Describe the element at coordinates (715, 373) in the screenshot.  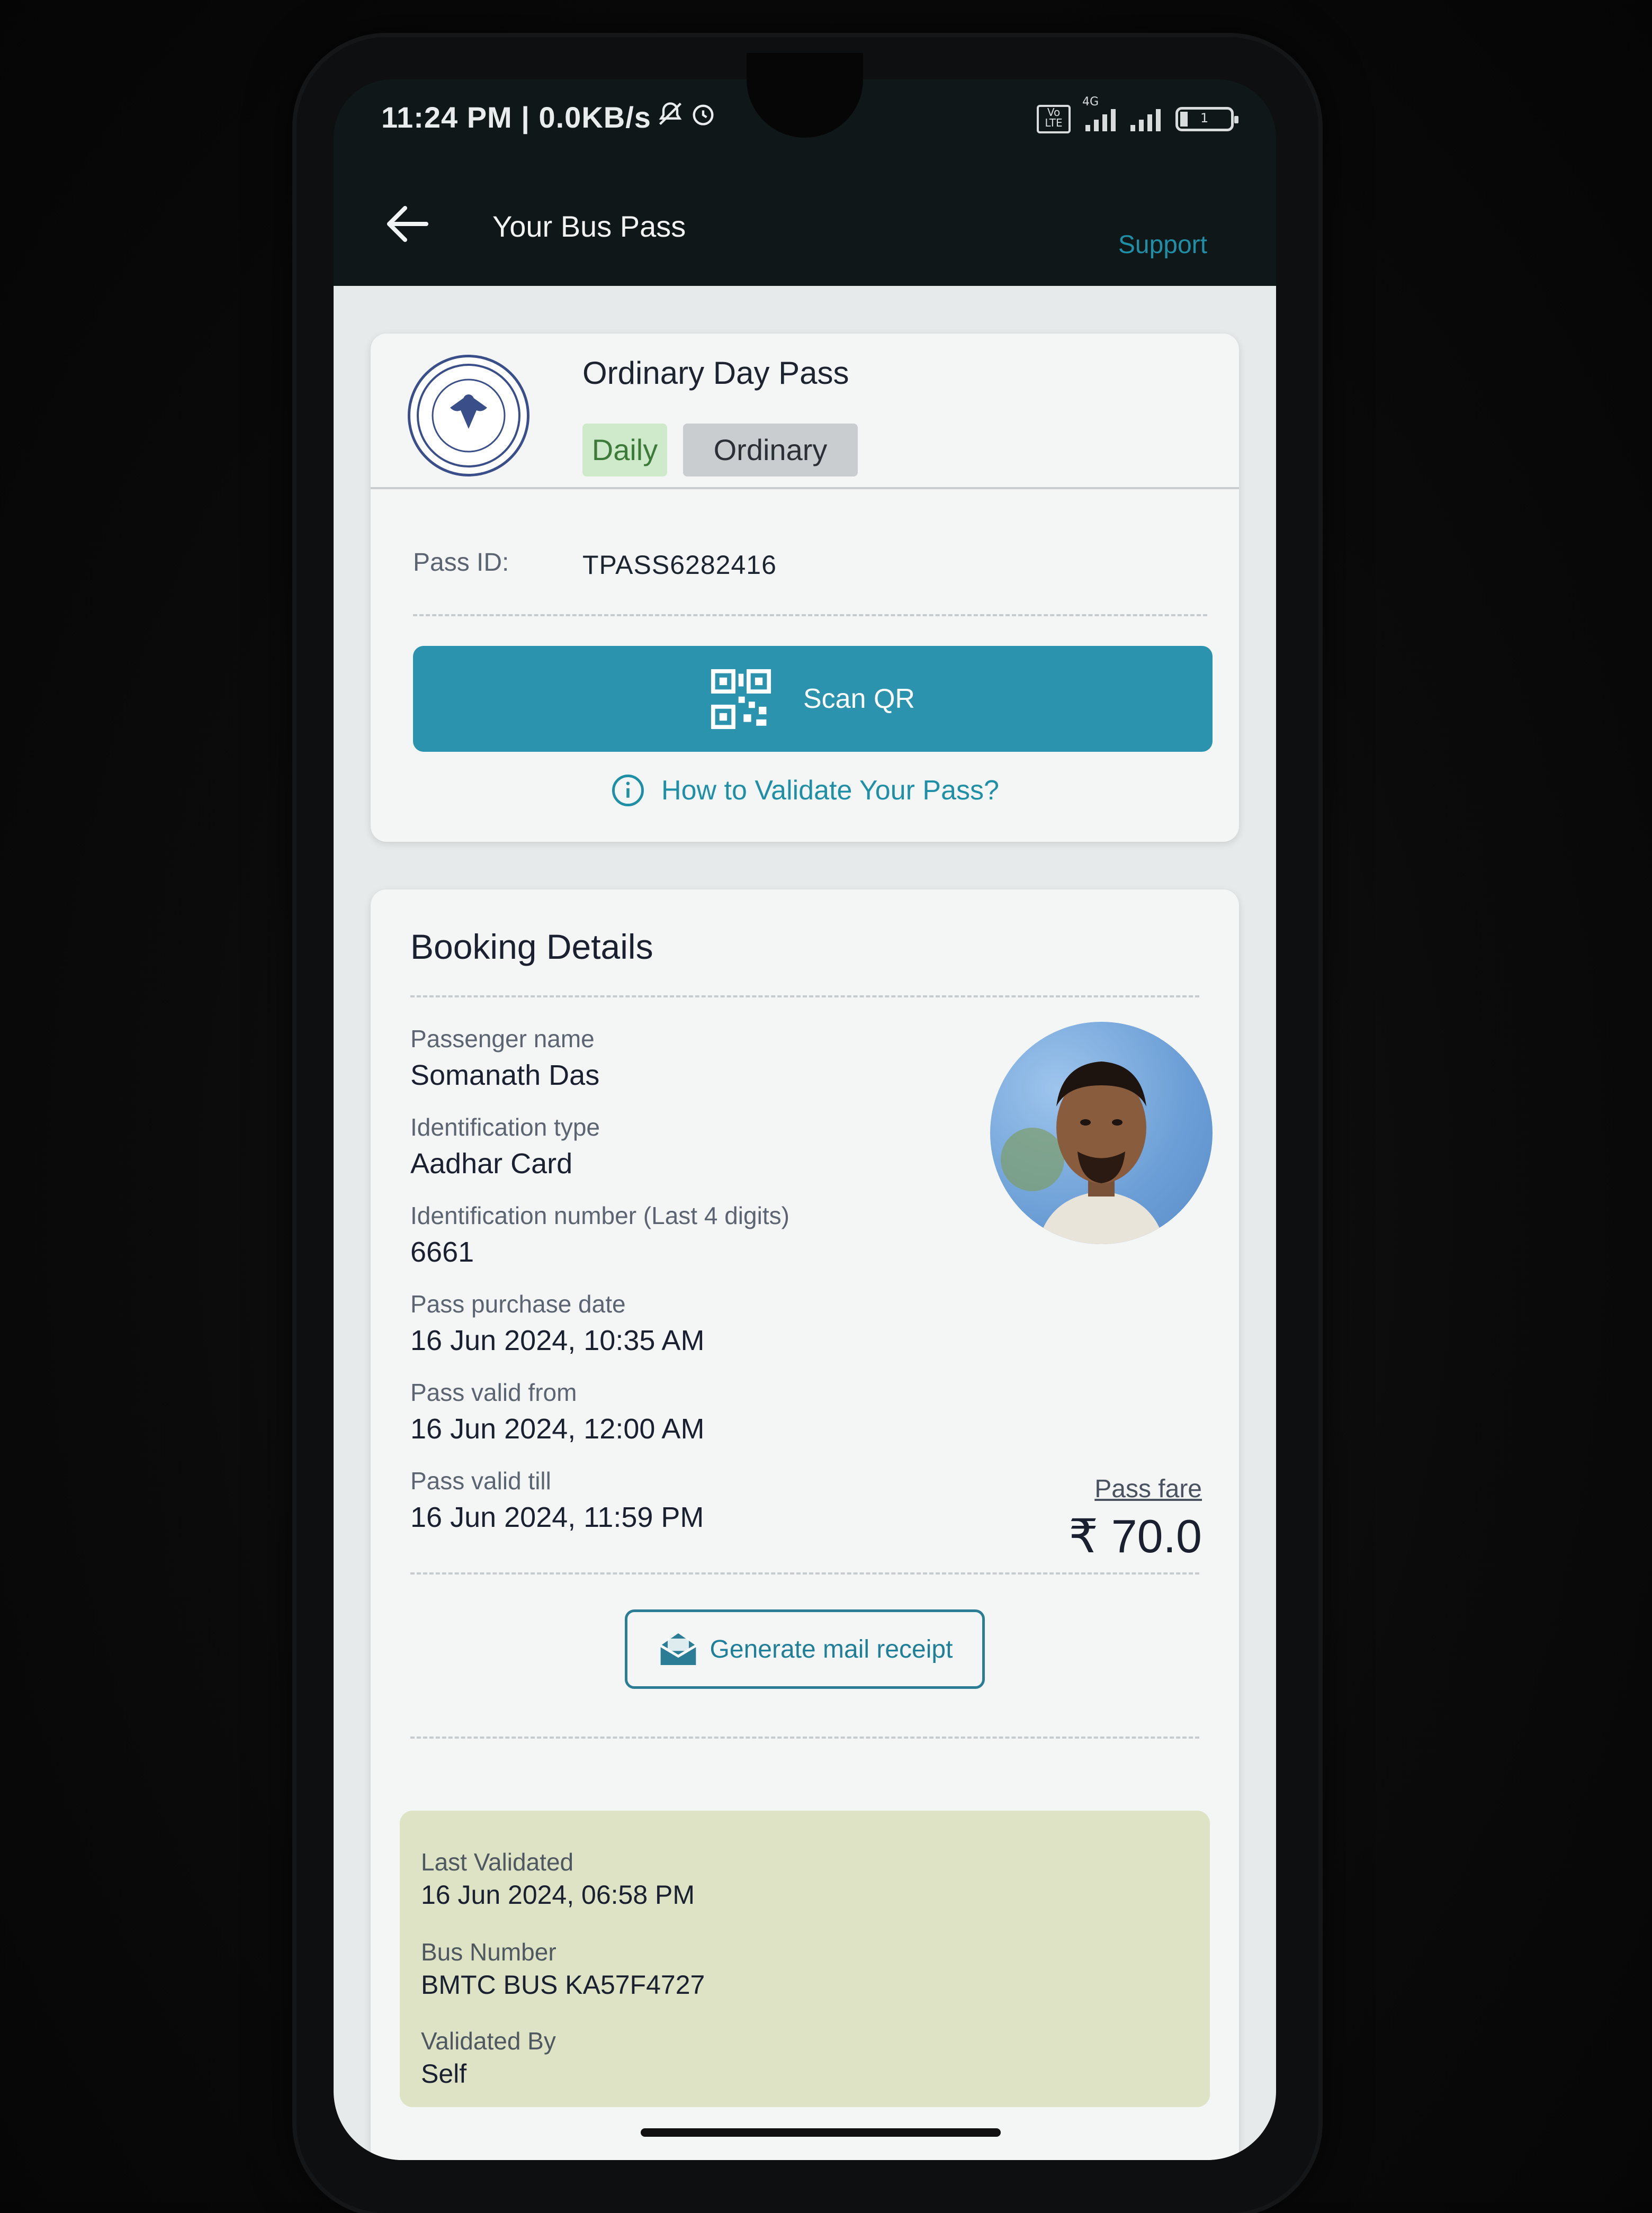
I see `pass-title: Ordinary Day Pass` at that location.